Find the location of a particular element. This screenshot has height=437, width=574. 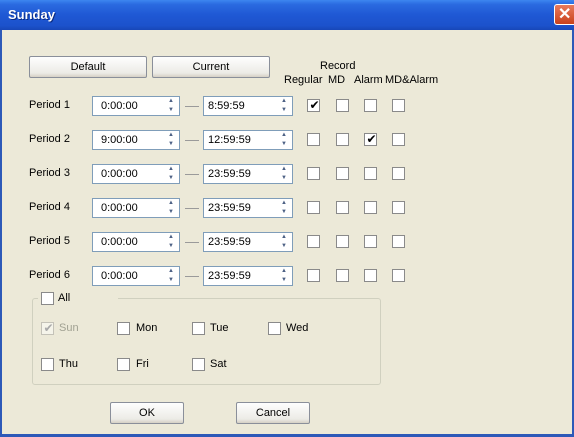

period-5-md-alarm-checkbox is located at coordinates (398, 241).